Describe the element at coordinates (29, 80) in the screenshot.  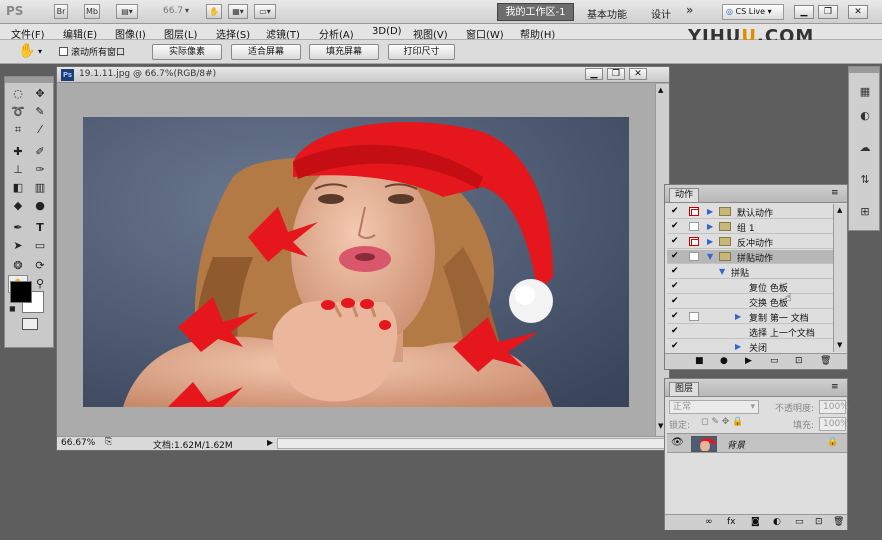
I see `toolbox-grip` at that location.